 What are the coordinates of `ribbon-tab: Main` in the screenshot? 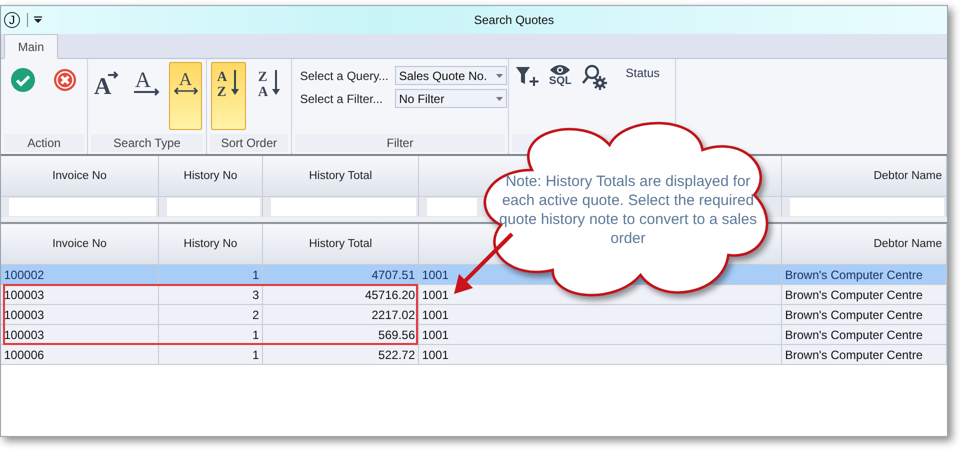 It's located at (31, 46).